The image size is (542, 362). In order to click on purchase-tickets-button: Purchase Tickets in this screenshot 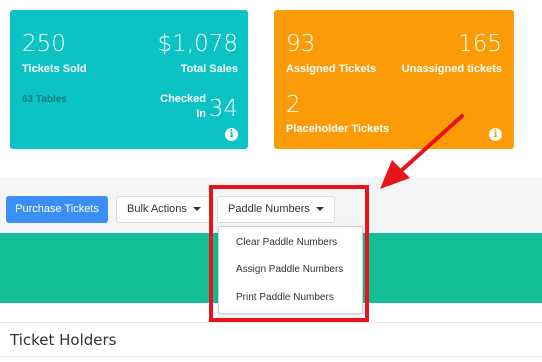, I will do `click(57, 209)`.